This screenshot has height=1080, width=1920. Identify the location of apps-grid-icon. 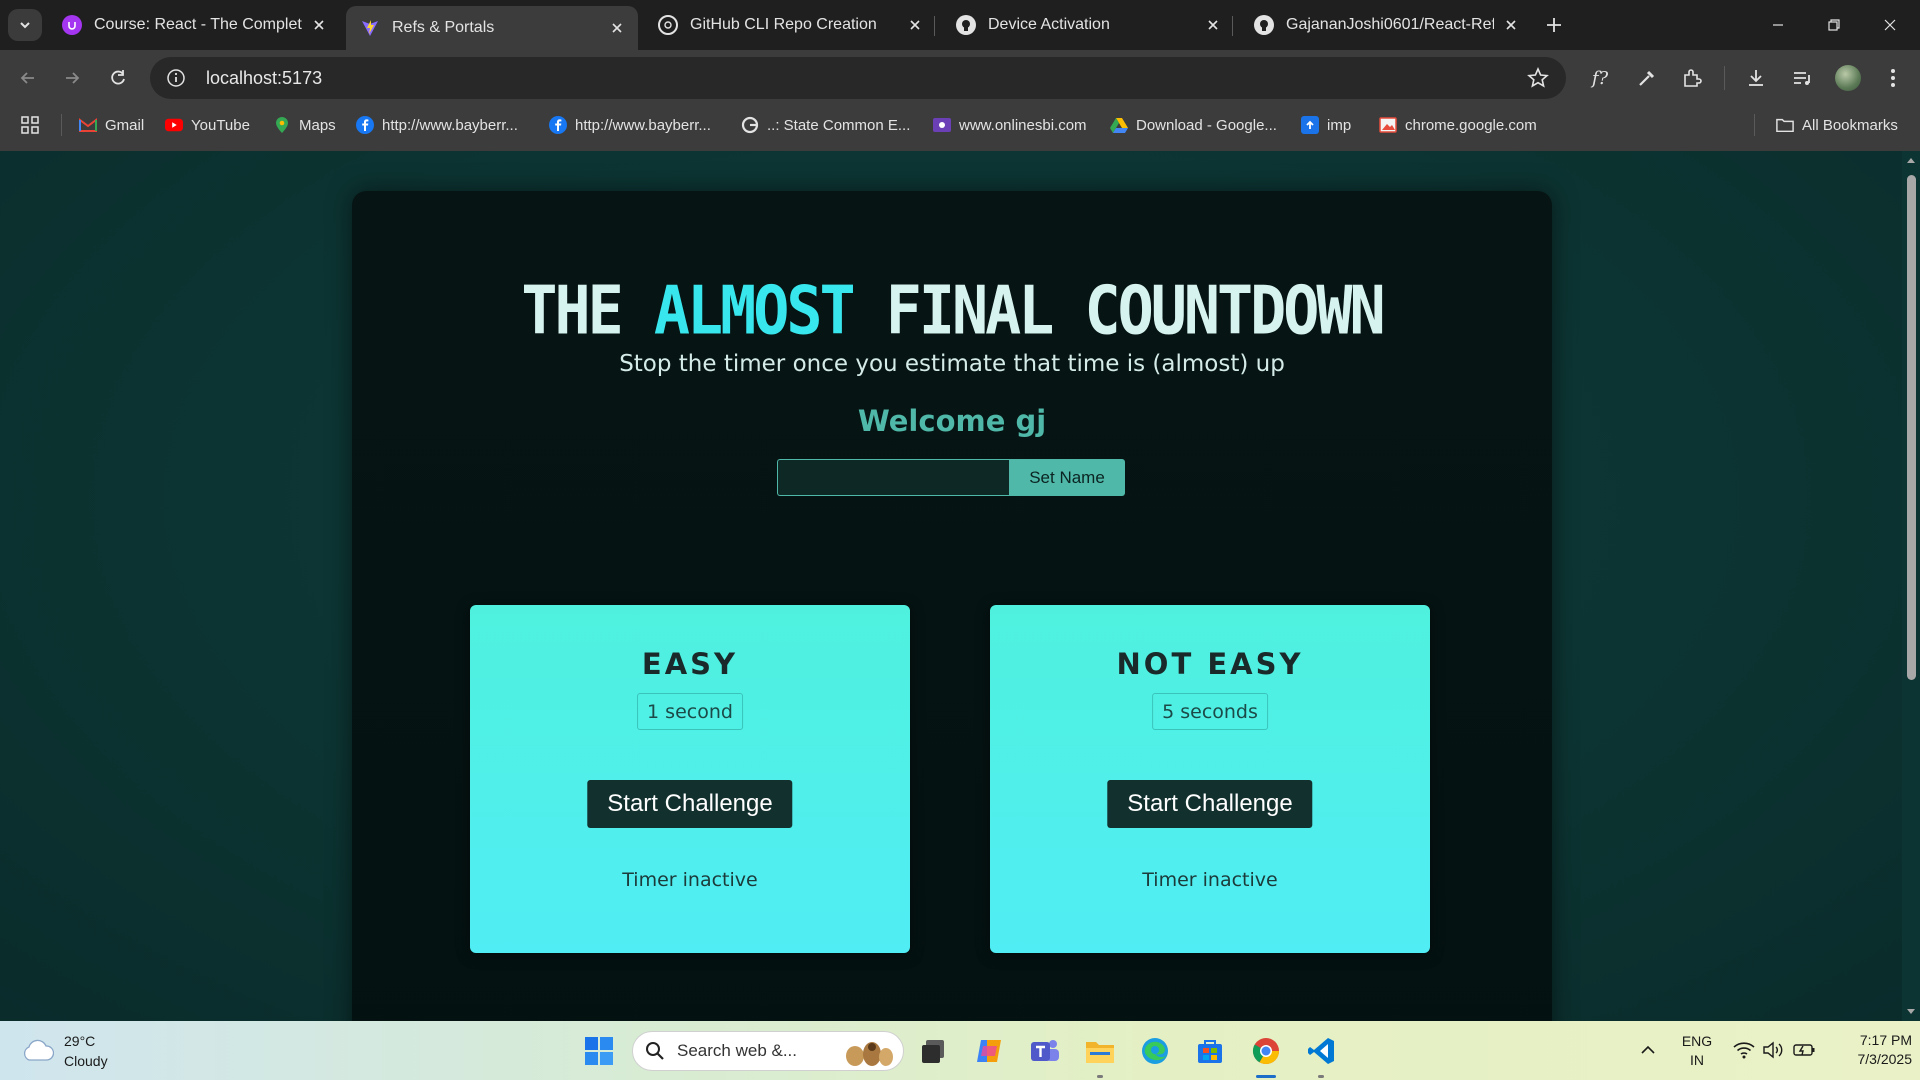
(30, 125).